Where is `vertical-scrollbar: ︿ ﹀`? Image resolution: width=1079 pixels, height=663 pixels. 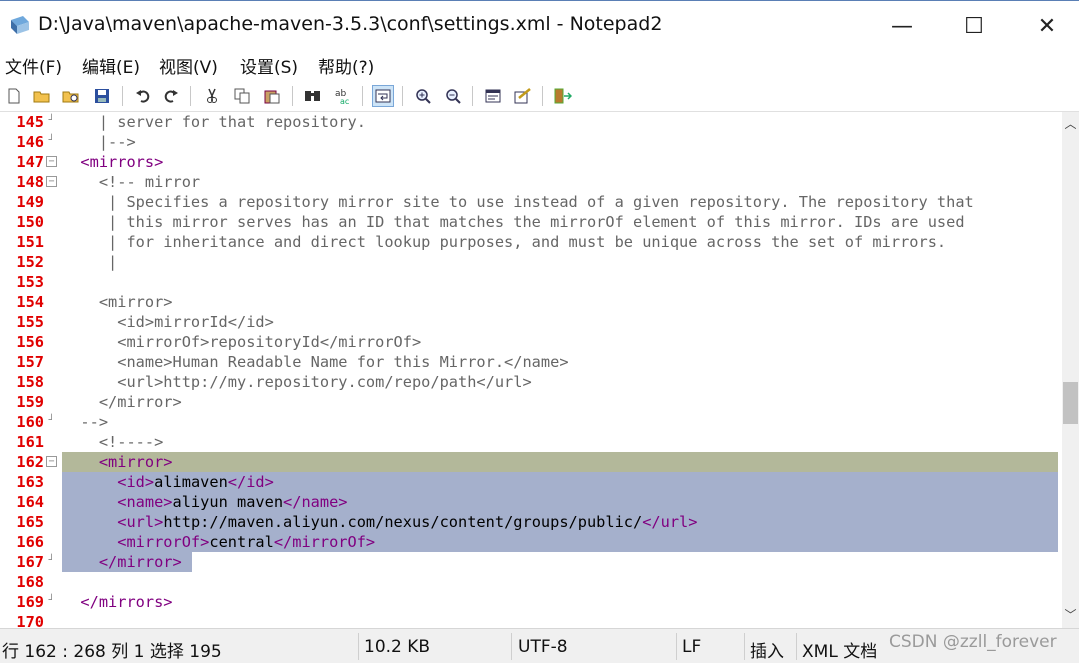
vertical-scrollbar: ︿ ﹀ is located at coordinates (1070, 370).